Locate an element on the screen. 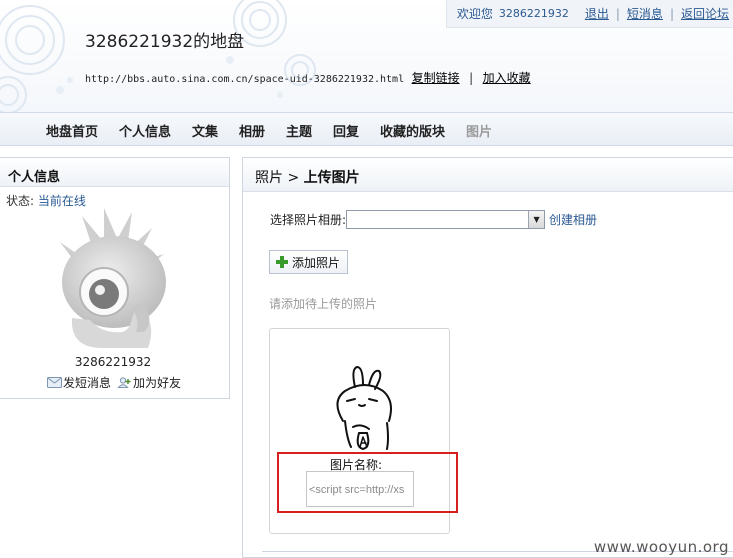 This screenshot has width=733, height=558. nav-item-articles: 文集 is located at coordinates (205, 130).